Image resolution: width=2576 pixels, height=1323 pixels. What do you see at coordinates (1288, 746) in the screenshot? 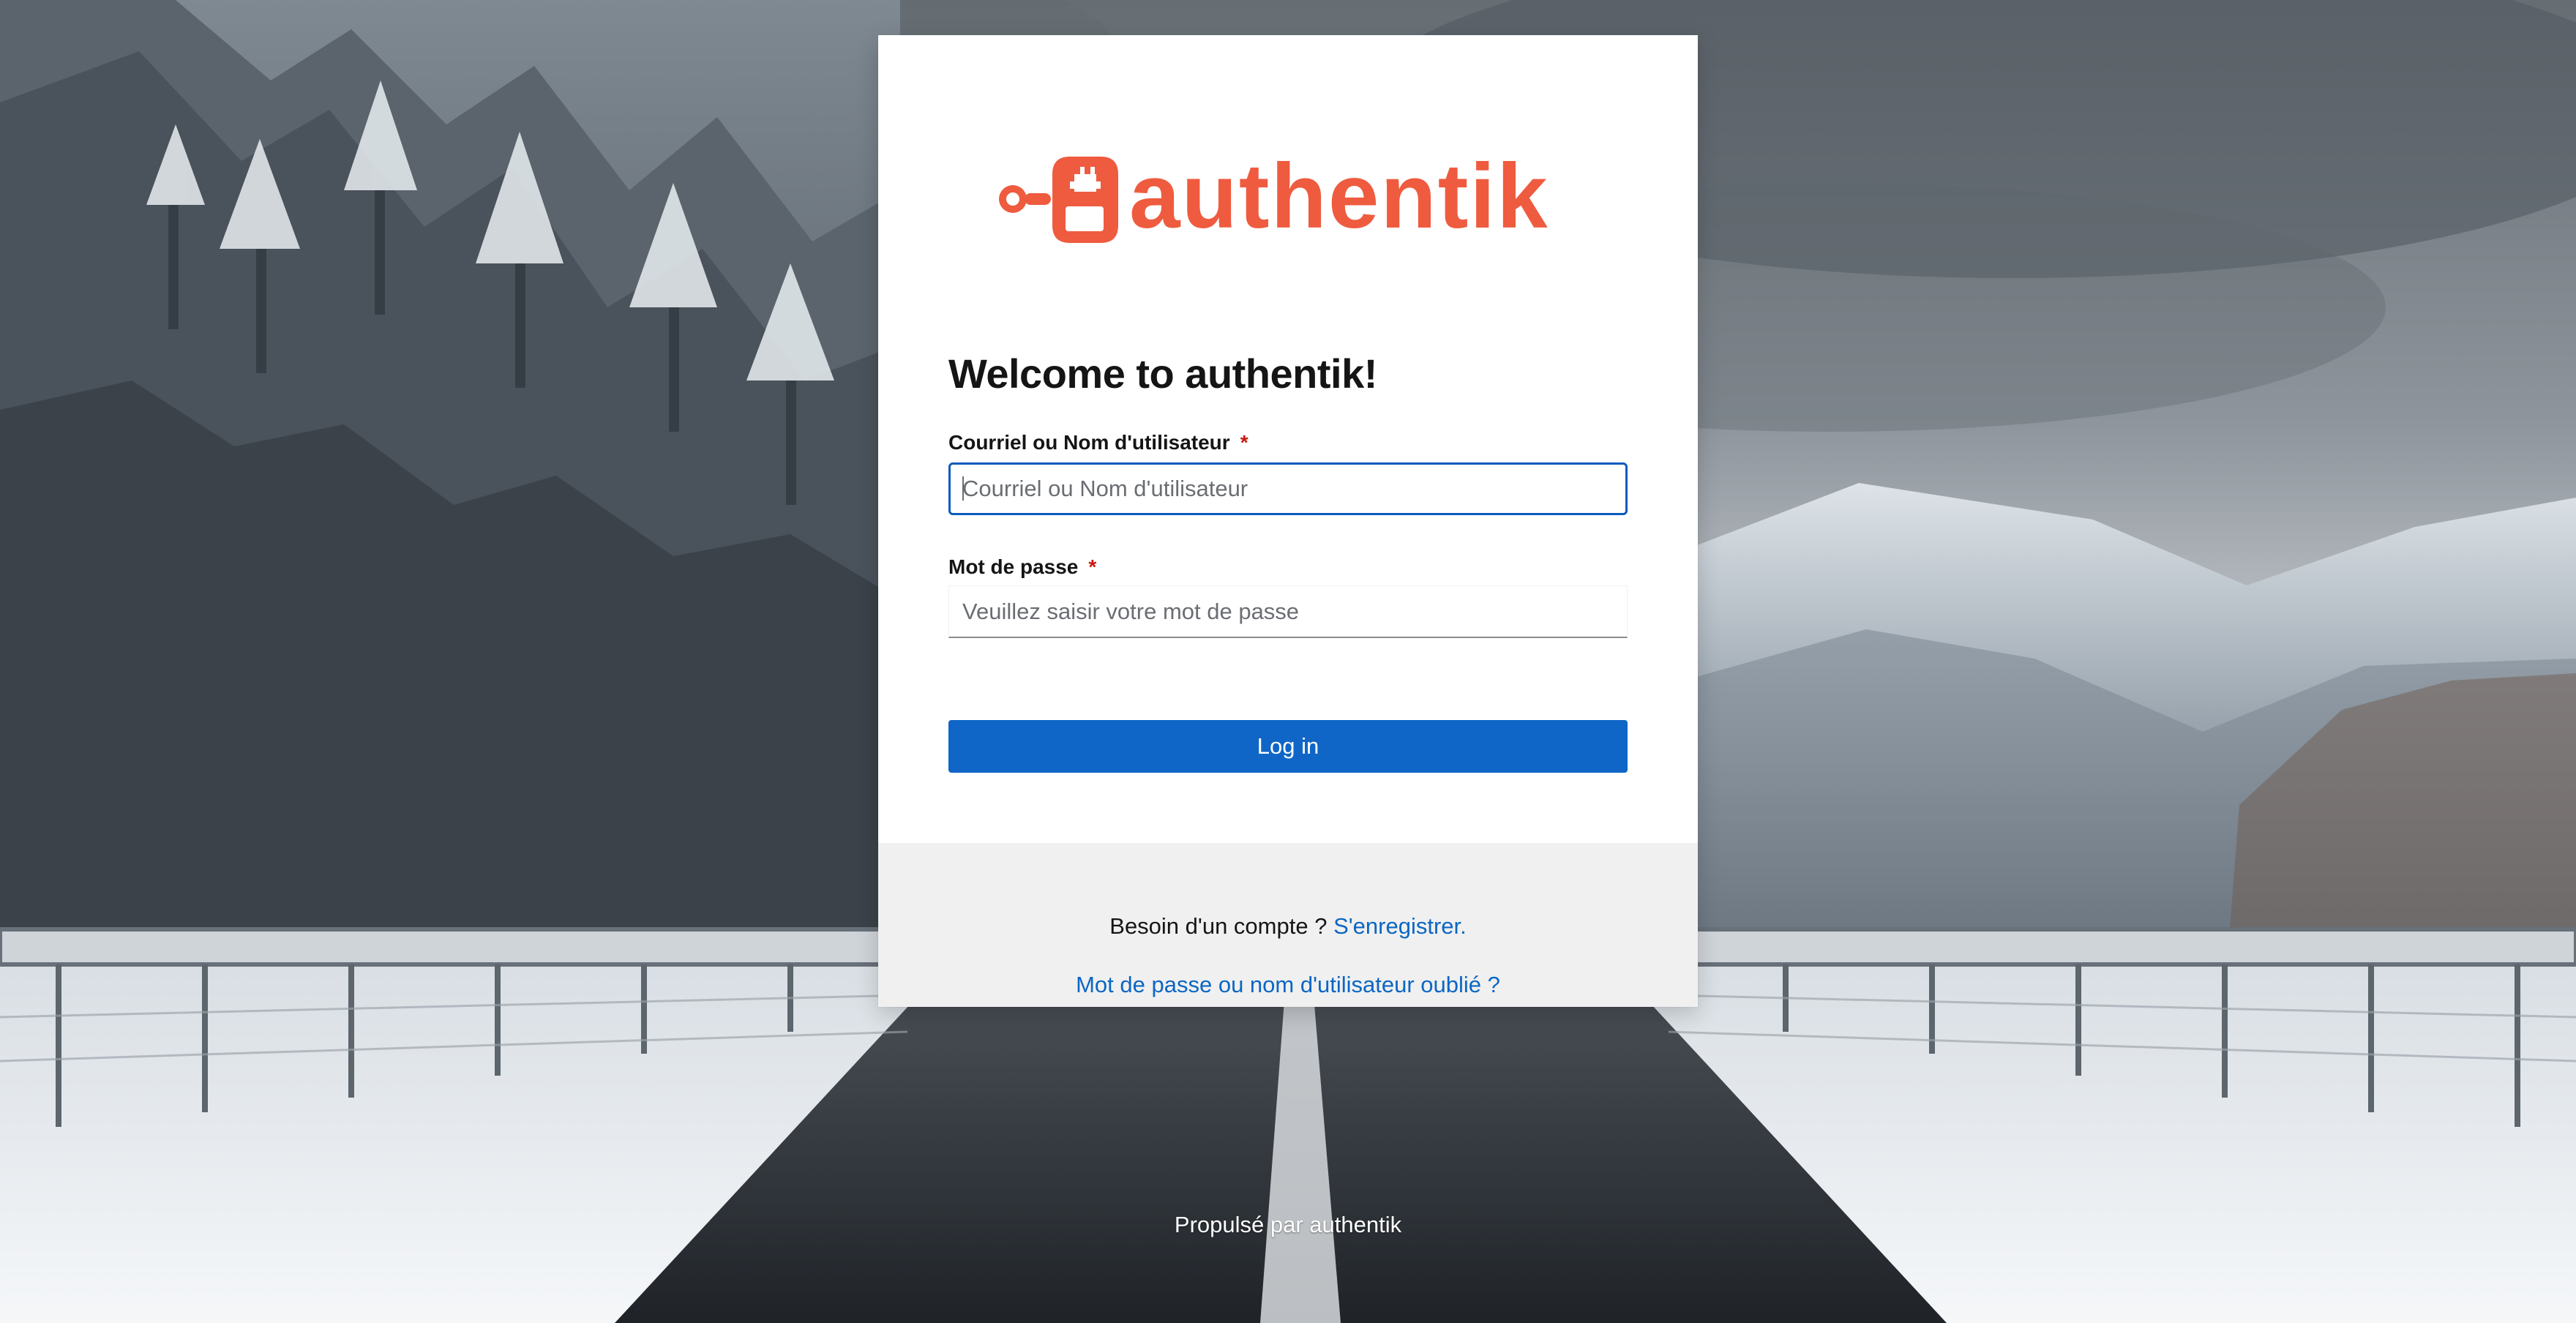
I see `login-button: Log in` at bounding box center [1288, 746].